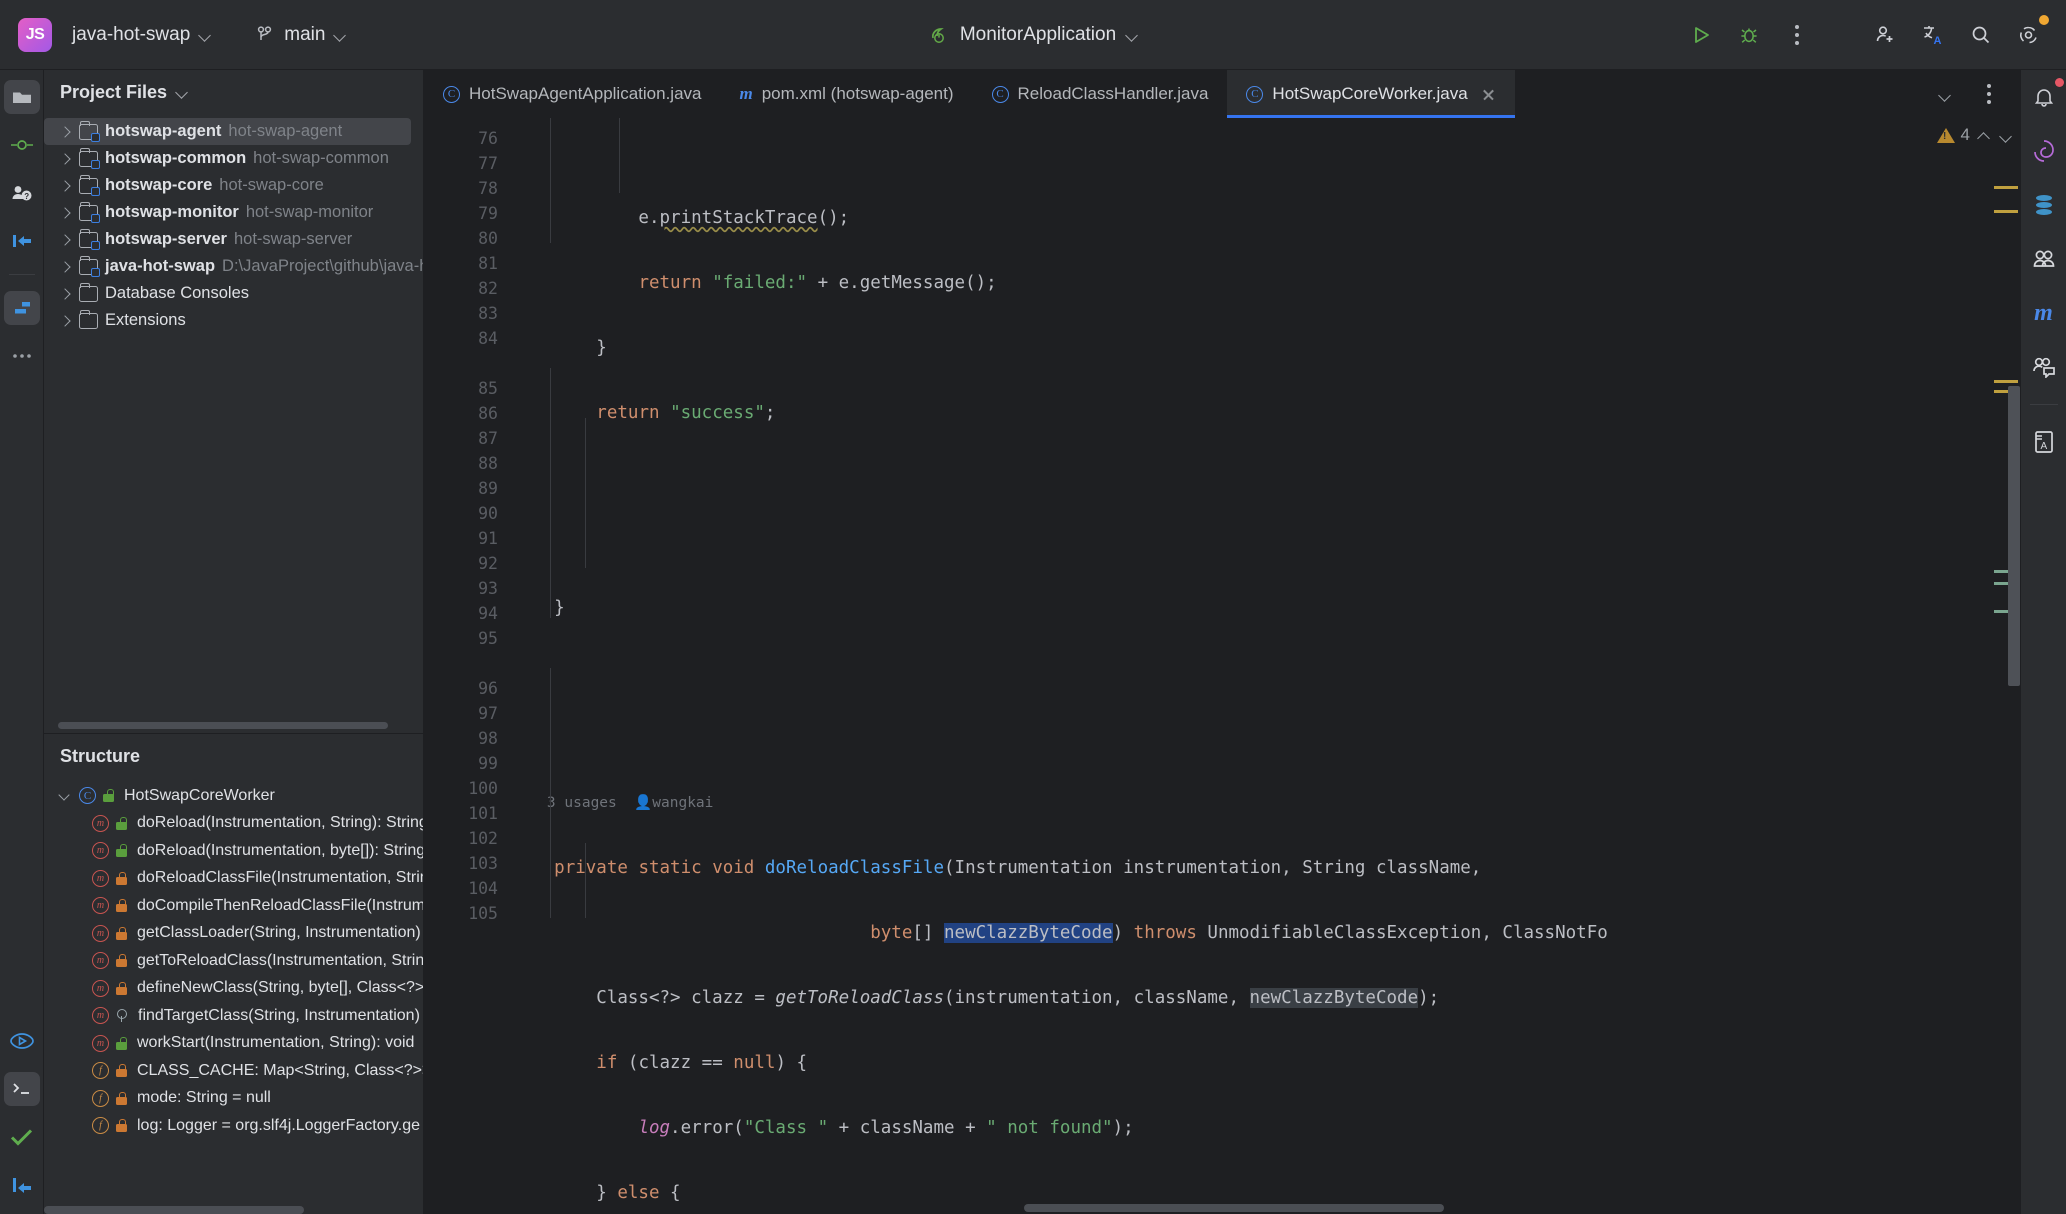 The height and width of the screenshot is (1214, 2066). I want to click on rrail-item-code-review, so click(2044, 367).